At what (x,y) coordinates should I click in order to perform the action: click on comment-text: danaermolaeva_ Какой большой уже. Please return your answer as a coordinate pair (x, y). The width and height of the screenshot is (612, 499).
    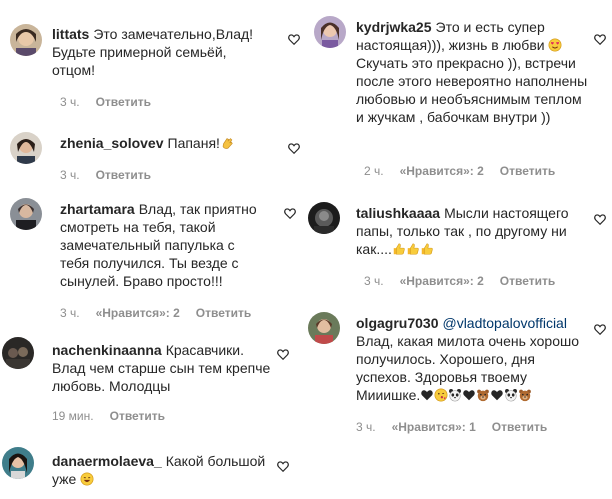
    Looking at the image, I should click on (163, 470).